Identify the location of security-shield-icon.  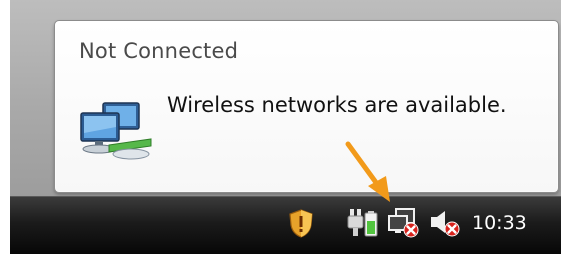
(301, 223).